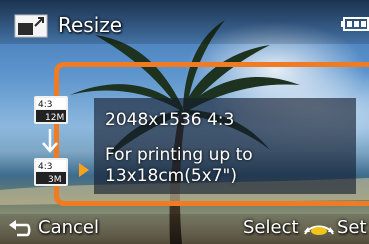 This screenshot has width=369, height=244. I want to click on page-title: Resize, so click(90, 25).